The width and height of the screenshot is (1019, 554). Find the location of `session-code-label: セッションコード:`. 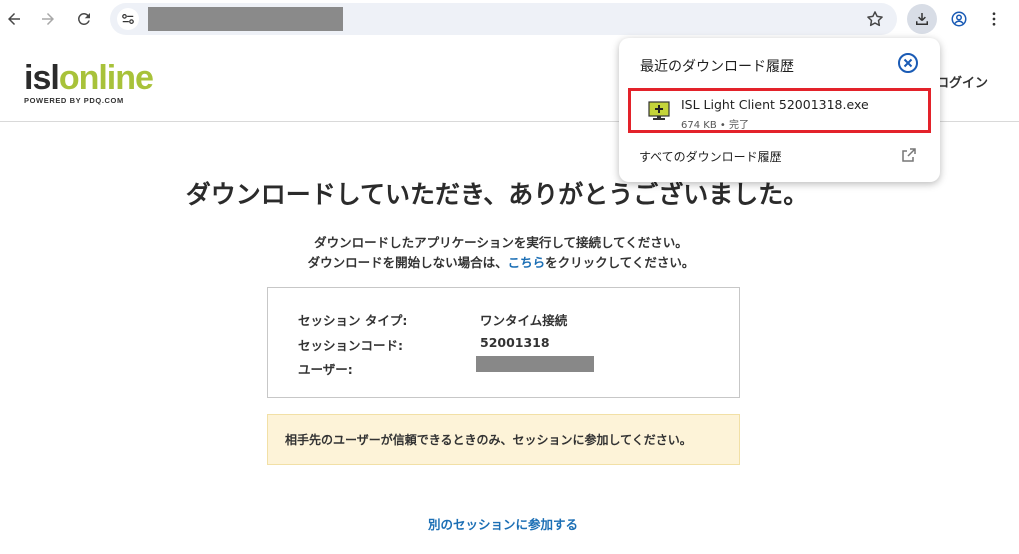

session-code-label: セッションコード: is located at coordinates (350, 345).